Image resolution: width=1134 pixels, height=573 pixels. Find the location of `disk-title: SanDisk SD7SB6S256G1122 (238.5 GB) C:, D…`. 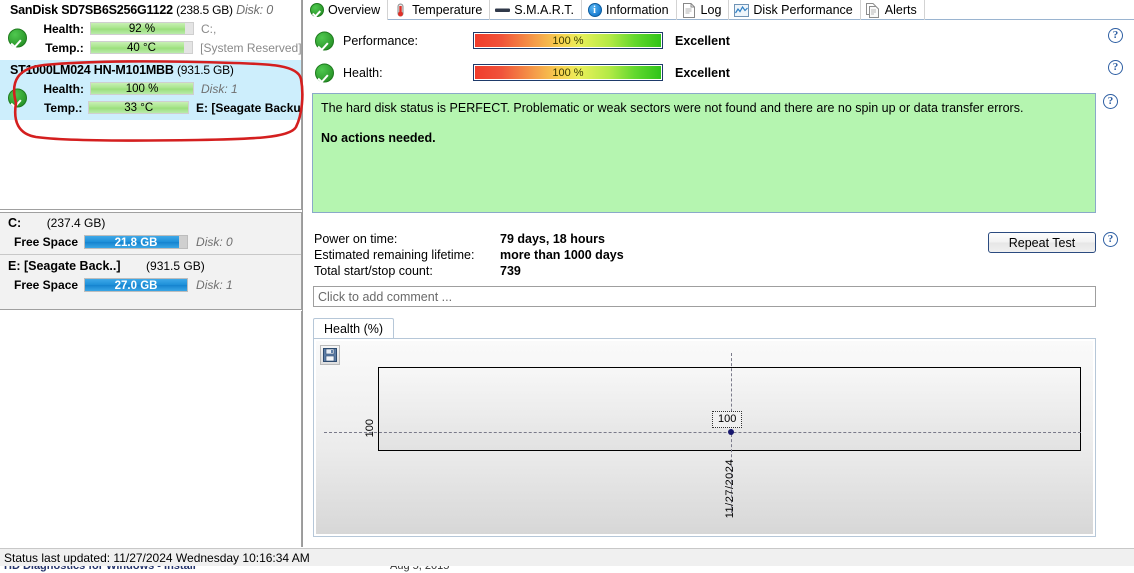

disk-title: SanDisk SD7SB6S256G1122 (238.5 GB) C:, D… is located at coordinates (150, 10).